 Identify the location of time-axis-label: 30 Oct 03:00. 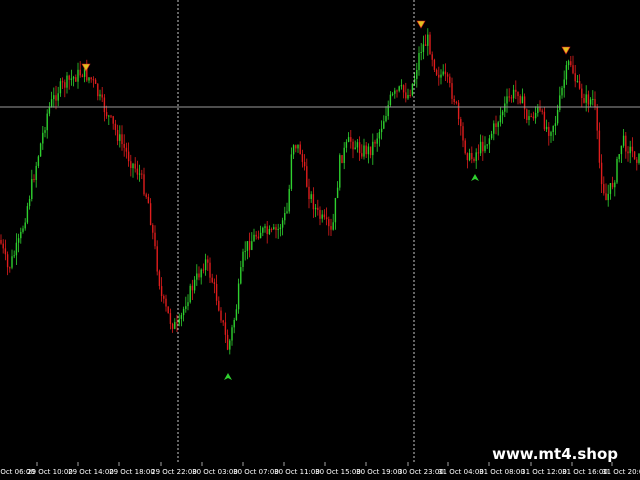
(215, 472).